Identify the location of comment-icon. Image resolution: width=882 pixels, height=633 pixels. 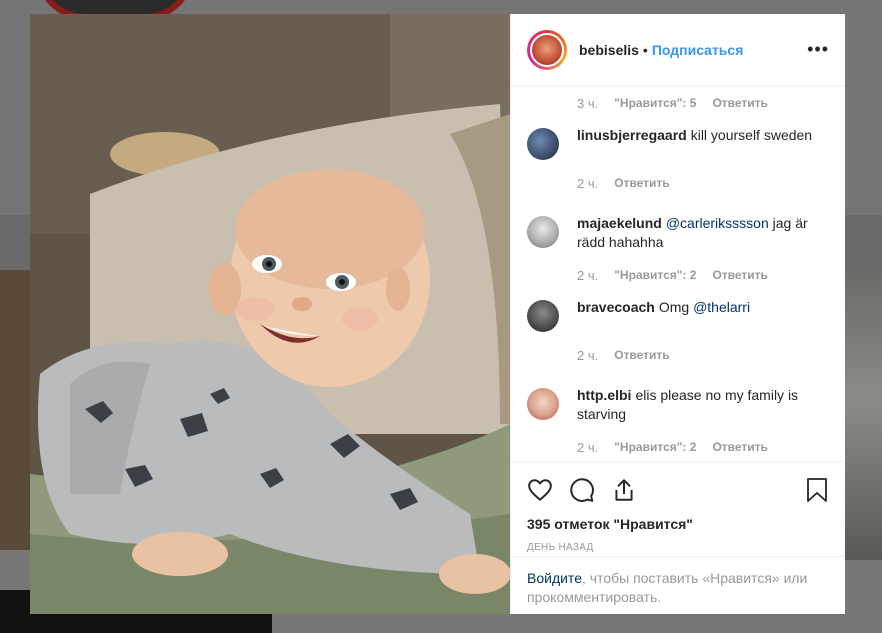
(582, 490).